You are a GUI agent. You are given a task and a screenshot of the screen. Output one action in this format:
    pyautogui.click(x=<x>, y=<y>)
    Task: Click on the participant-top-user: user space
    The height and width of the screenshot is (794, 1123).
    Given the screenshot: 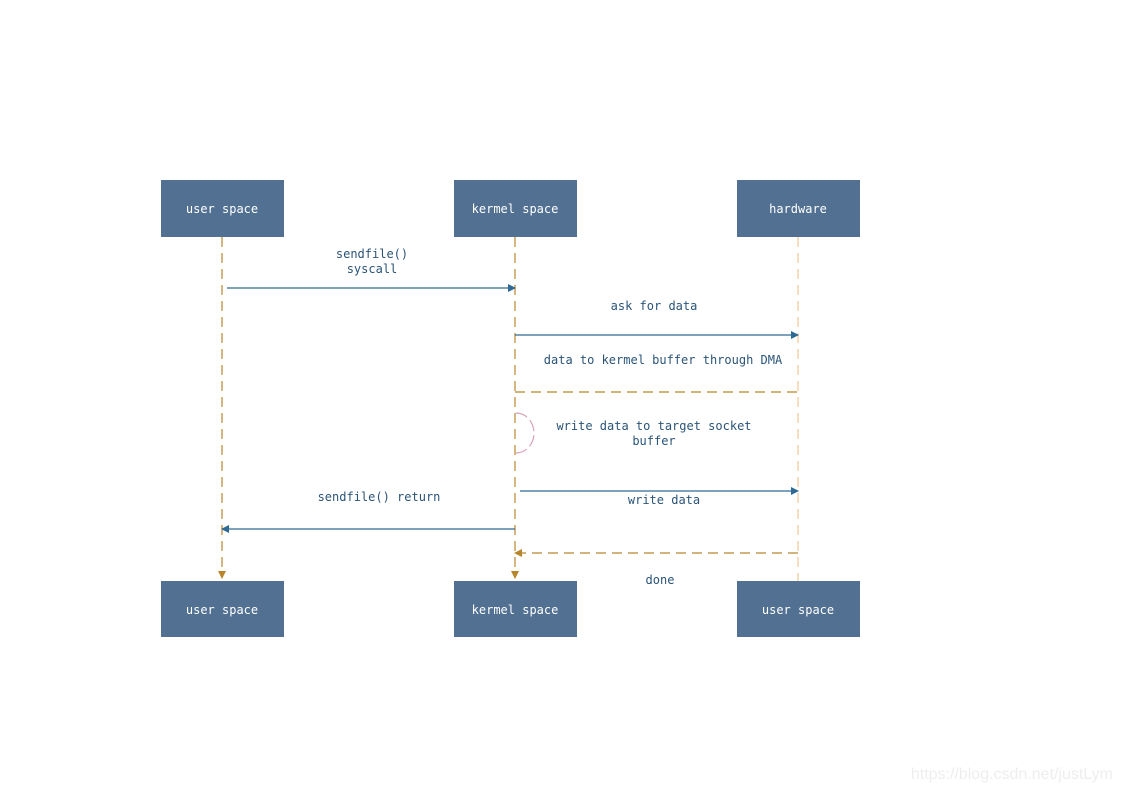 What is the action you would take?
    pyautogui.click(x=222, y=208)
    